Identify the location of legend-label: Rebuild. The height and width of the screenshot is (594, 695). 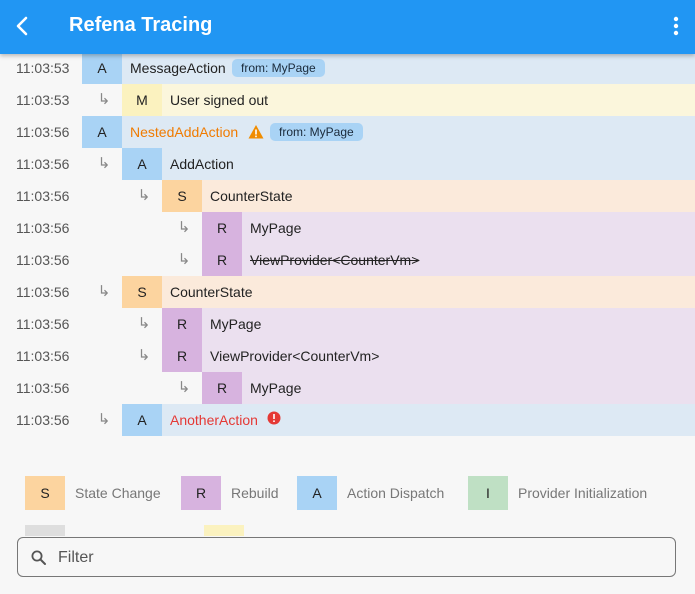
(255, 493).